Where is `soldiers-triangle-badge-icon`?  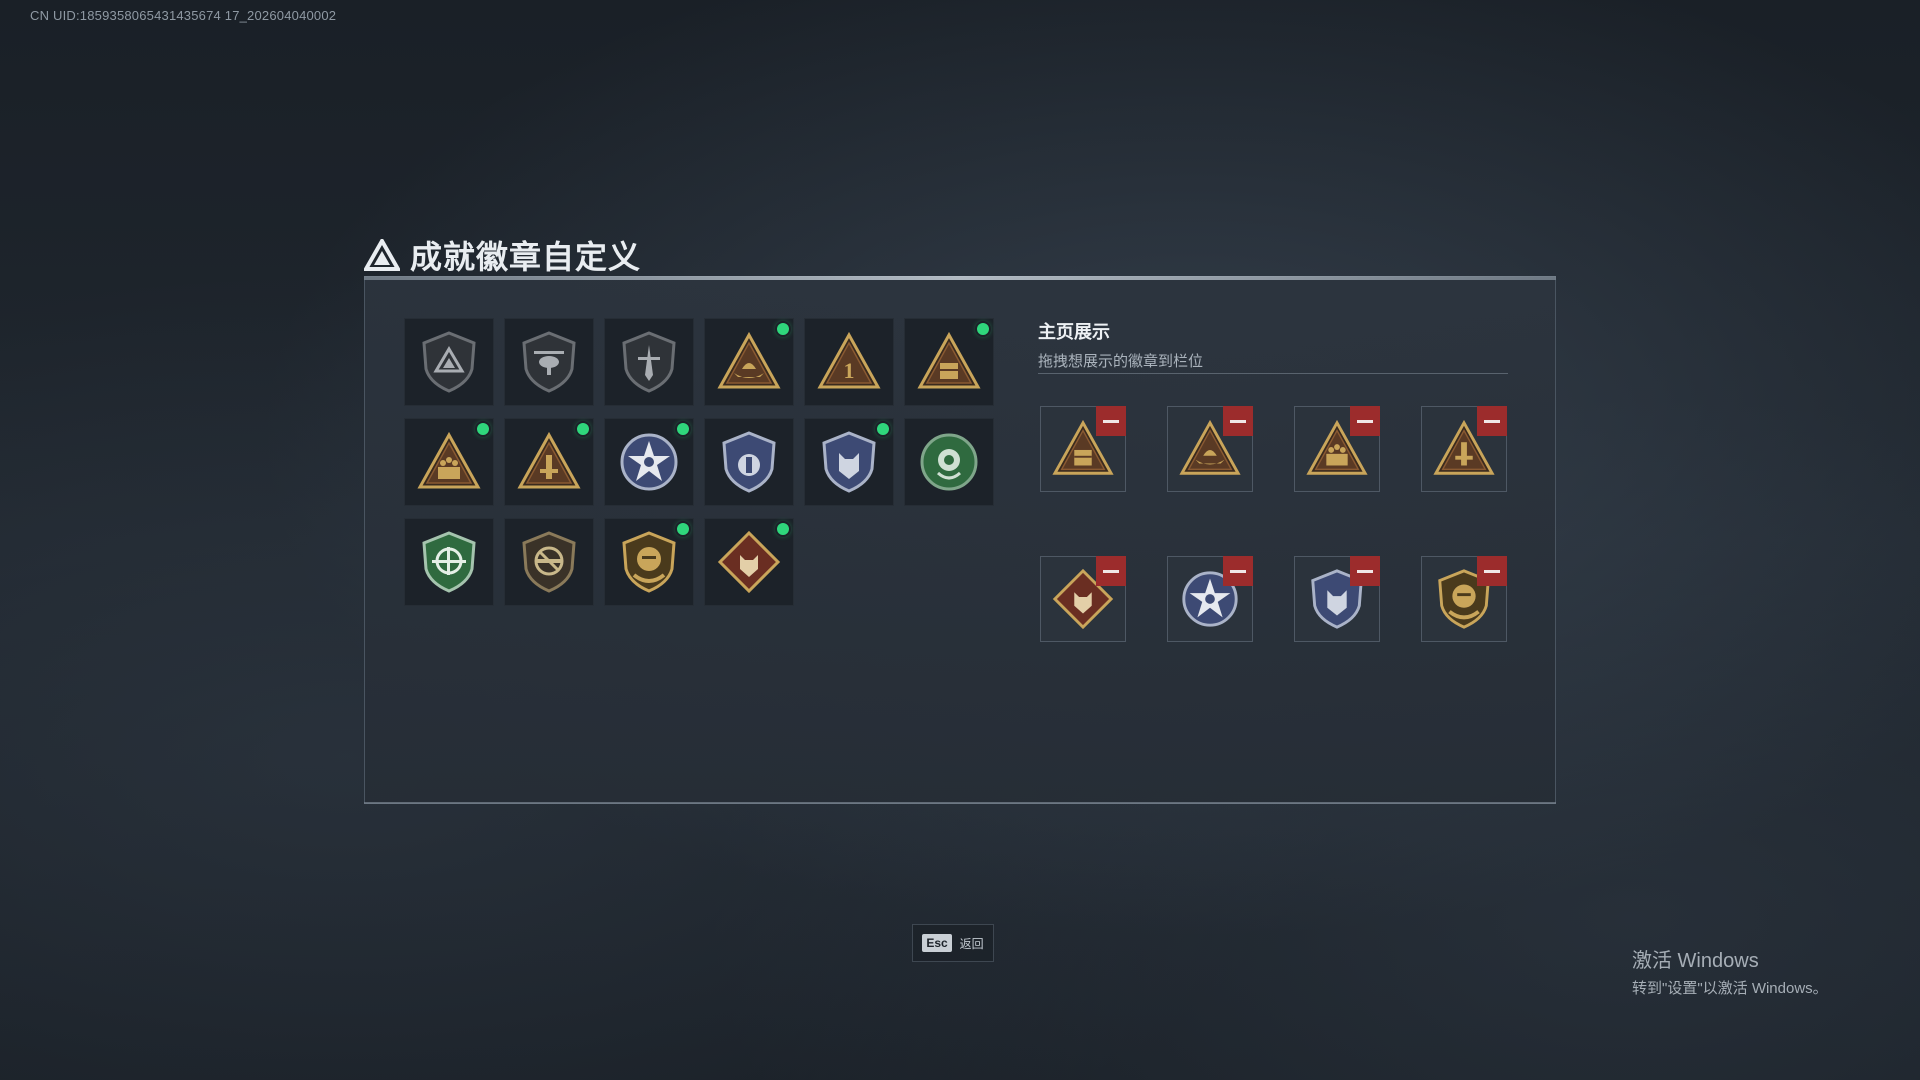 soldiers-triangle-badge-icon is located at coordinates (449, 462).